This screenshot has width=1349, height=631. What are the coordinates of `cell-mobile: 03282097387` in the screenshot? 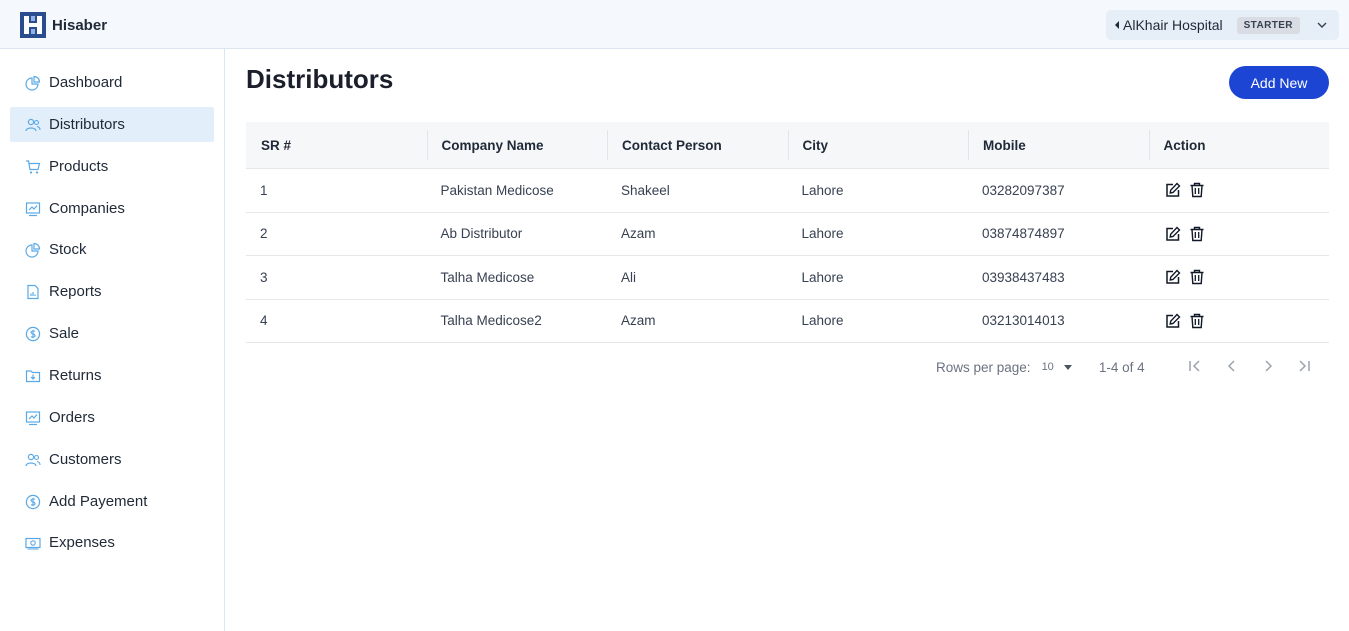 It's located at (1023, 190).